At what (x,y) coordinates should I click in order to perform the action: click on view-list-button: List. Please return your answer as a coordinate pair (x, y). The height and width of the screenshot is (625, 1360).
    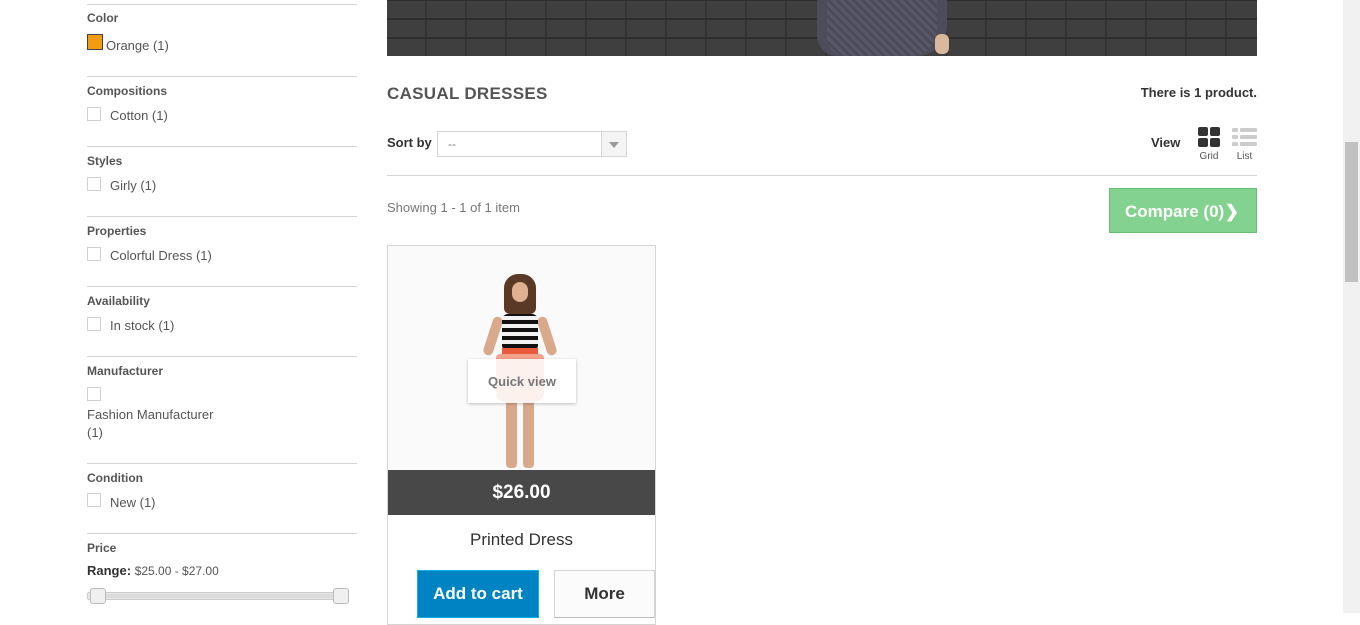
    Looking at the image, I should click on (1244, 144).